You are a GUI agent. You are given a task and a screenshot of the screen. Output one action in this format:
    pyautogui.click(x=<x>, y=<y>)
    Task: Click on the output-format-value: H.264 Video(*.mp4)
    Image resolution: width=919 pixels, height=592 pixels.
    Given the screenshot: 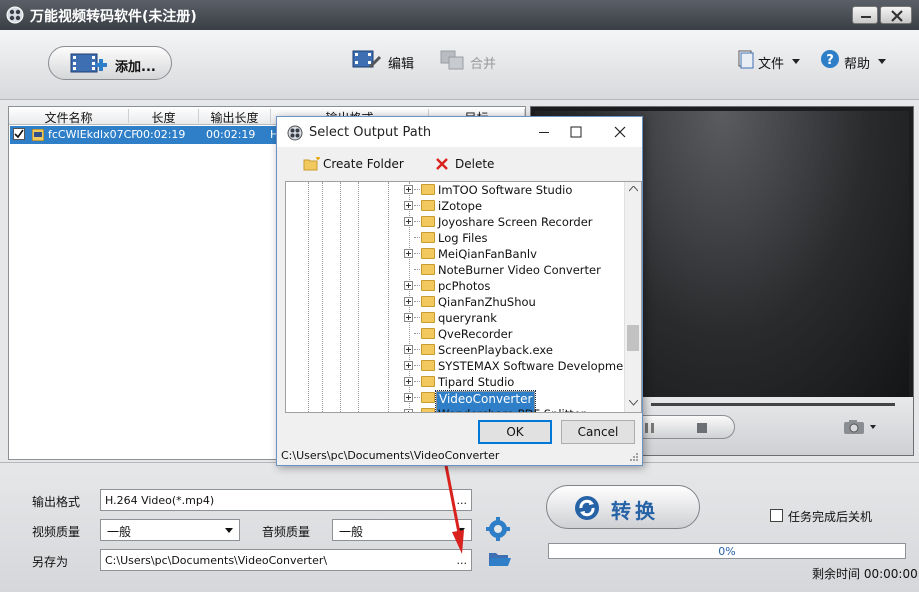 What is the action you would take?
    pyautogui.click(x=160, y=500)
    